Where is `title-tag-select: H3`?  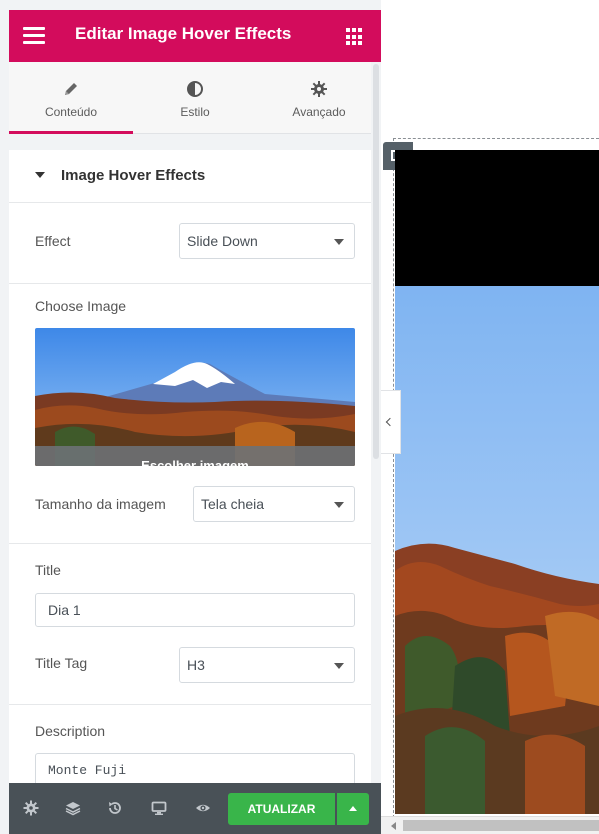
title-tag-select: H3 is located at coordinates (267, 665).